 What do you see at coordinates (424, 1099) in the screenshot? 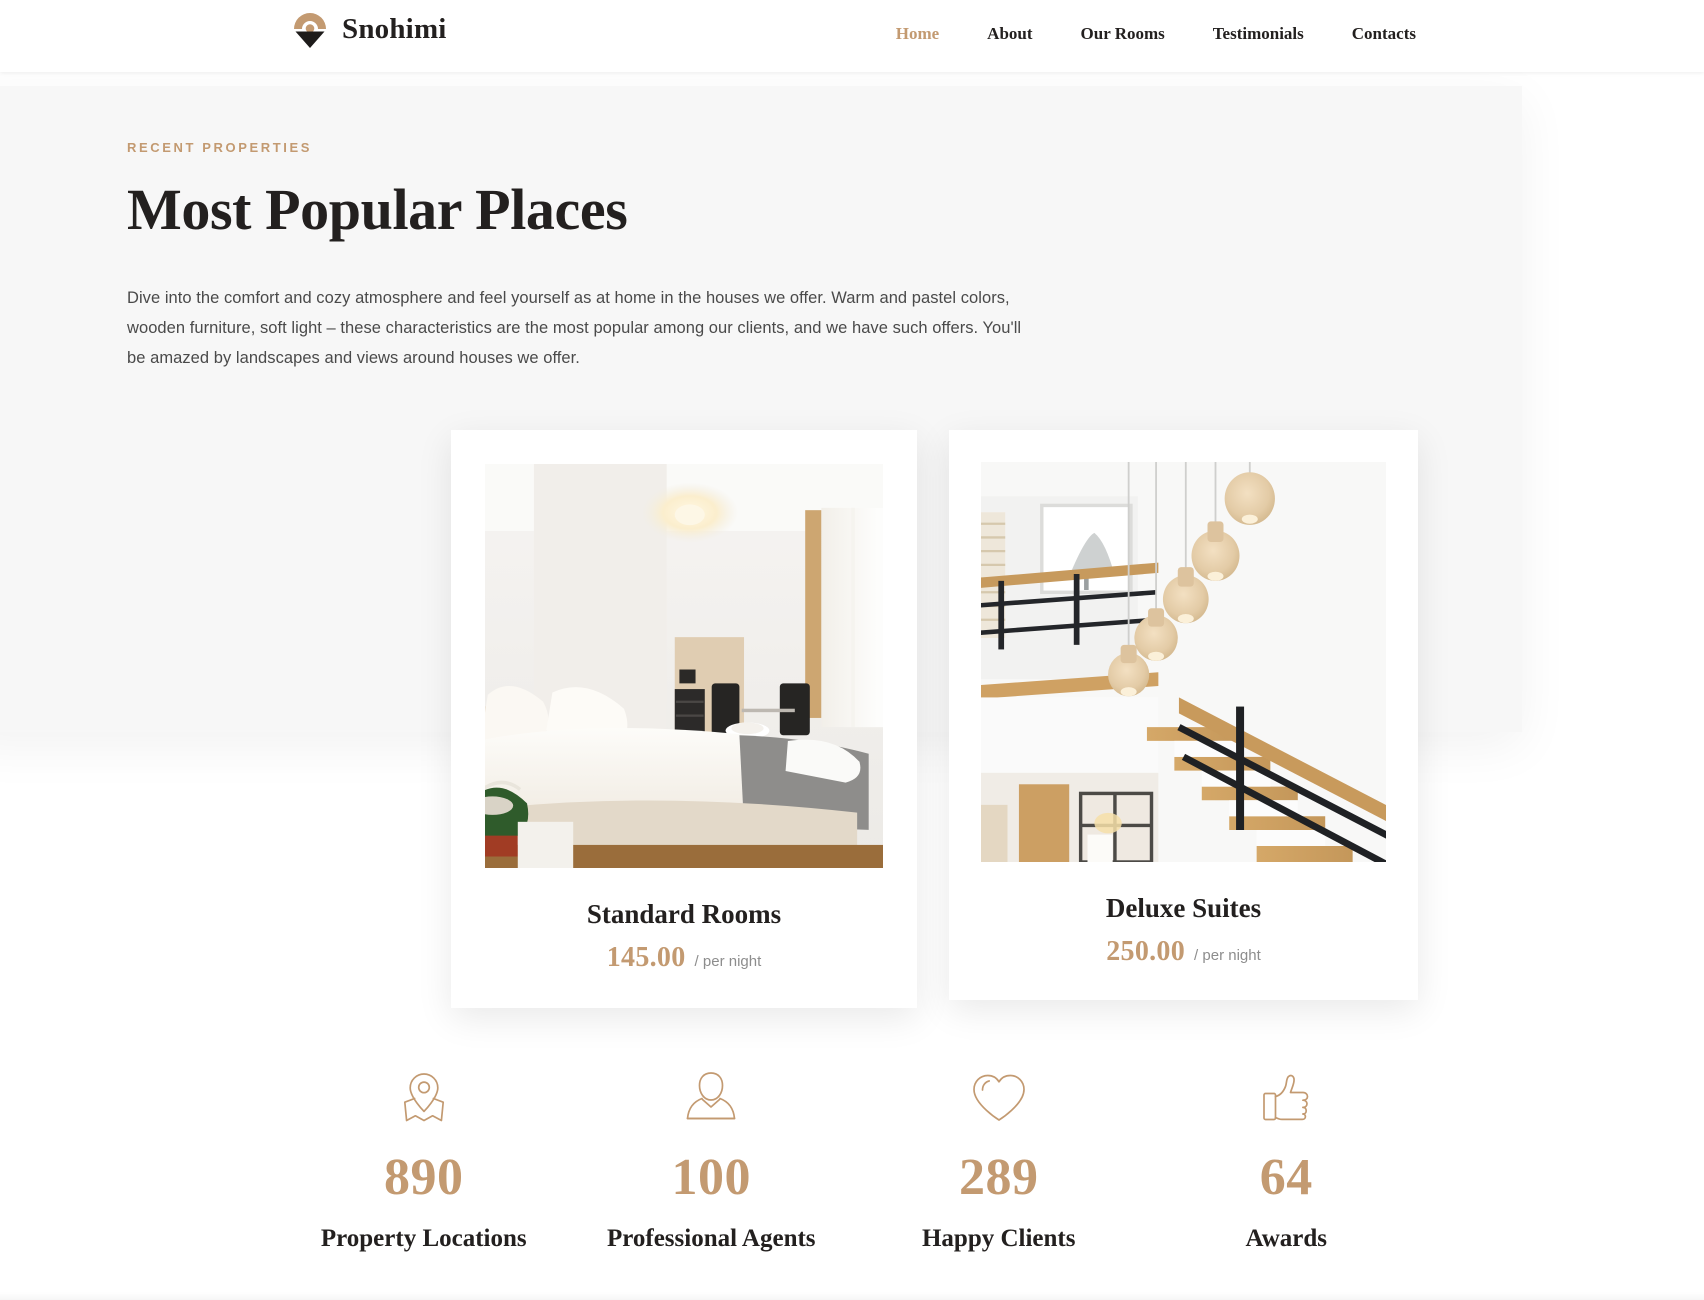
I see `map-pin-icon` at bounding box center [424, 1099].